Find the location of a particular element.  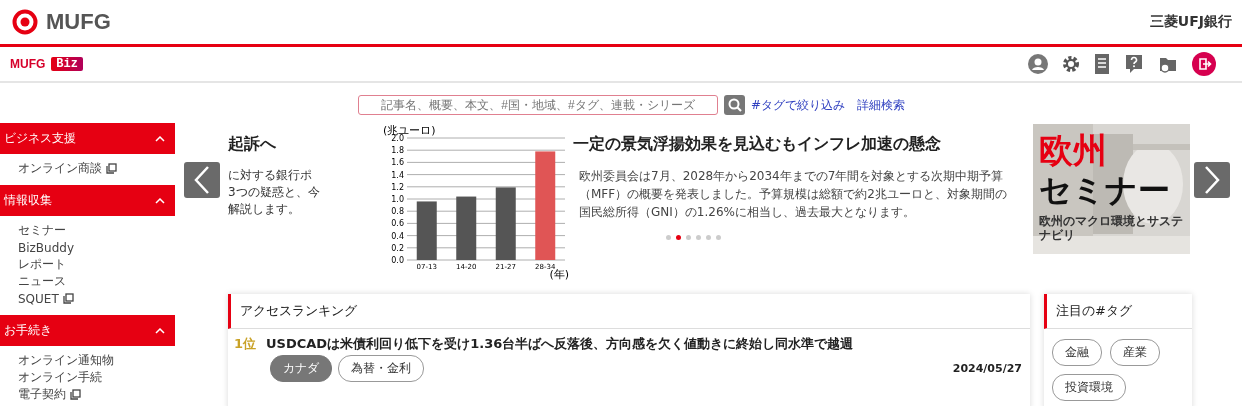

axis-label: 2.0 is located at coordinates (397, 138).